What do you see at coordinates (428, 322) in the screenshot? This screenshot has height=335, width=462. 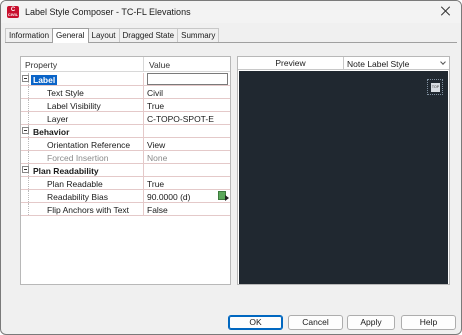 I see `help-button: Help` at bounding box center [428, 322].